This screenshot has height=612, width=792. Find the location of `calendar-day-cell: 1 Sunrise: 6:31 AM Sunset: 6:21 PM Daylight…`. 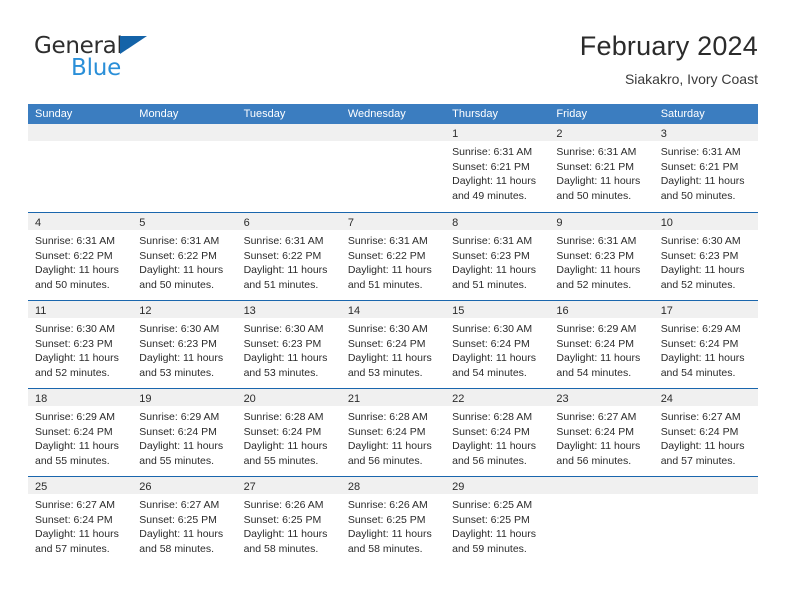

calendar-day-cell: 1 Sunrise: 6:31 AM Sunset: 6:21 PM Daylight… is located at coordinates (497, 168).